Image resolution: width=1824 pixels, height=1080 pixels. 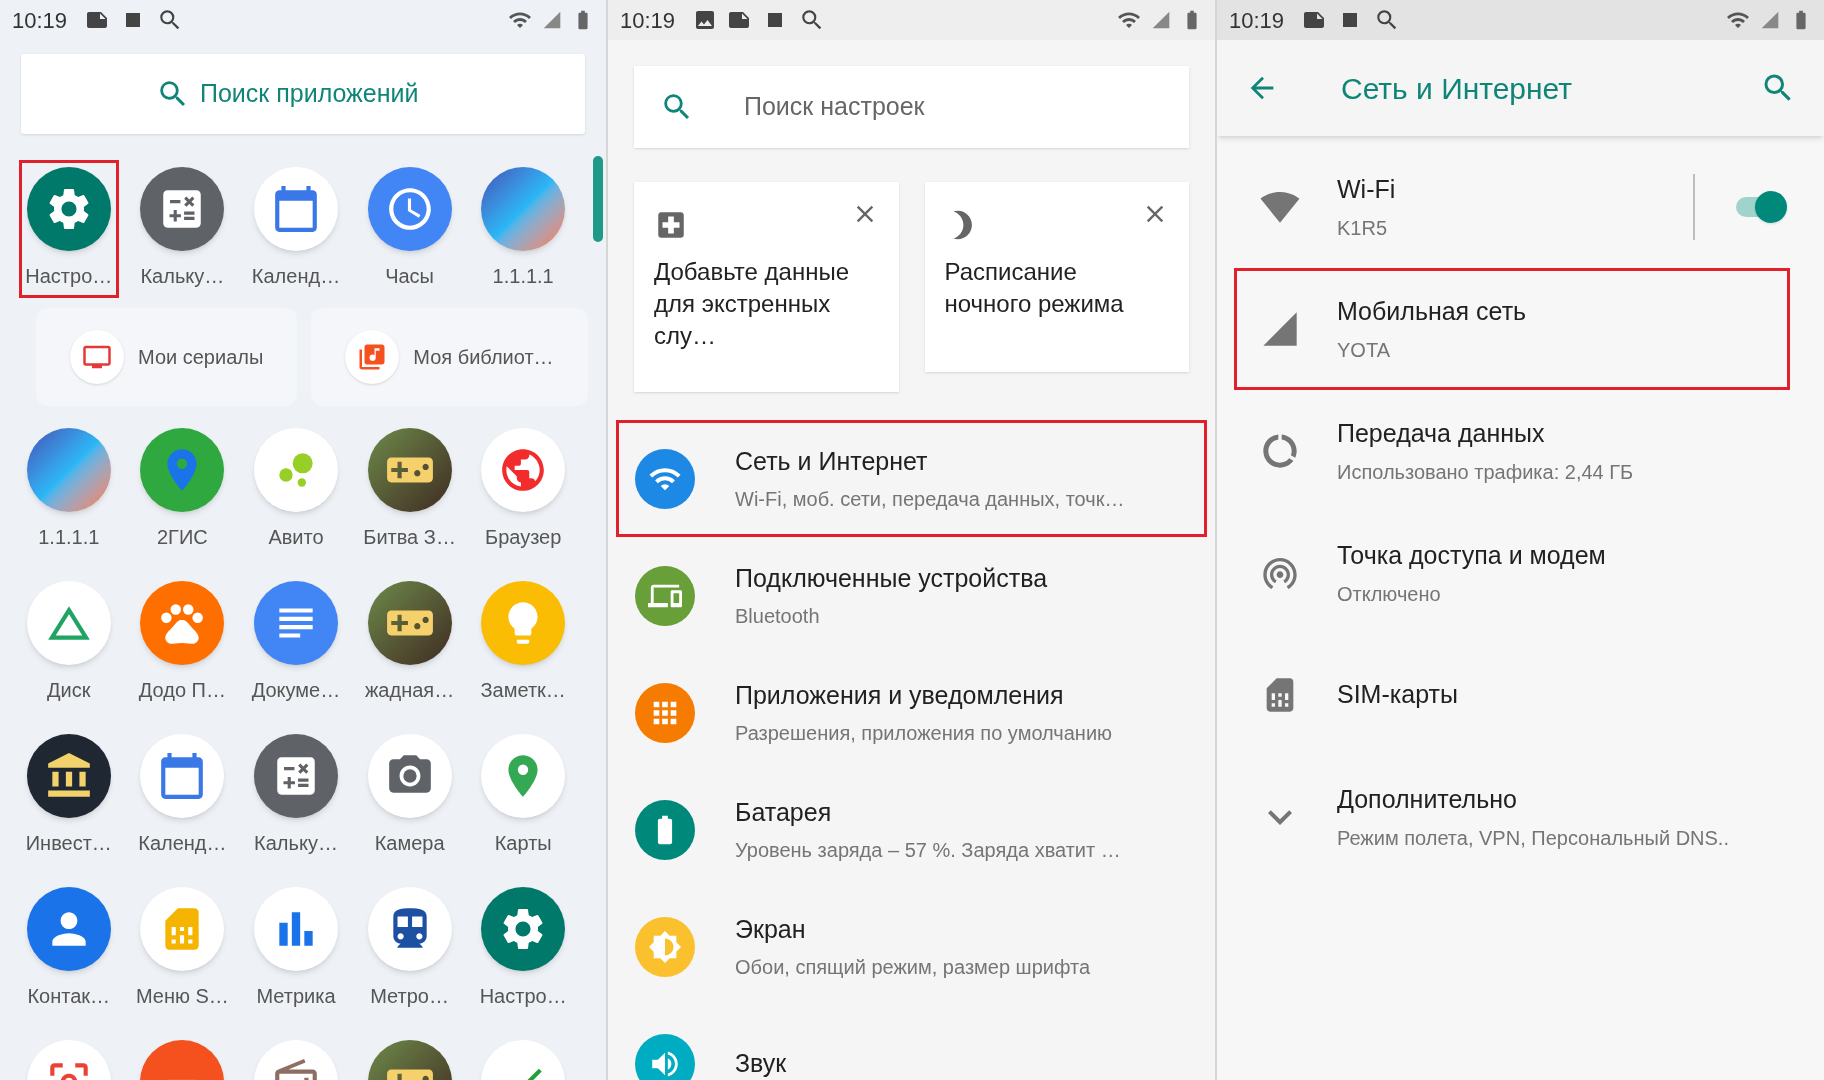 I want to click on settings-title: Приложения и уведомления, so click(x=900, y=695).